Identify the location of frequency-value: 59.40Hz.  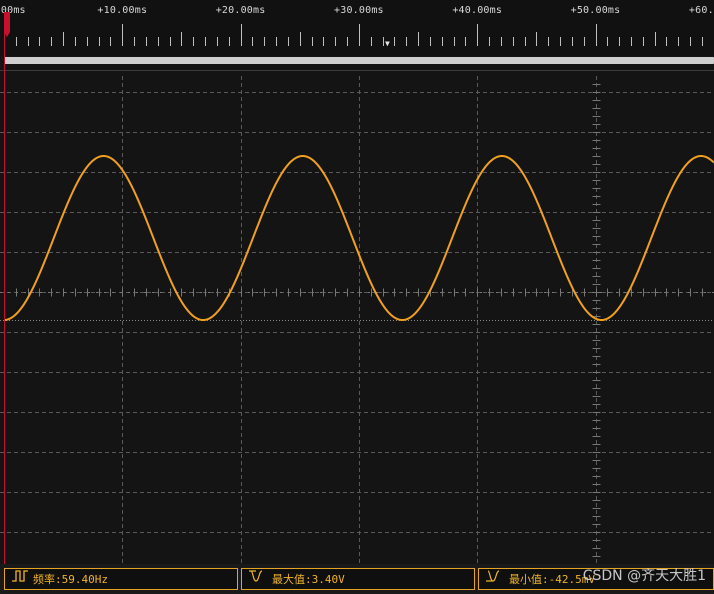
(84, 579).